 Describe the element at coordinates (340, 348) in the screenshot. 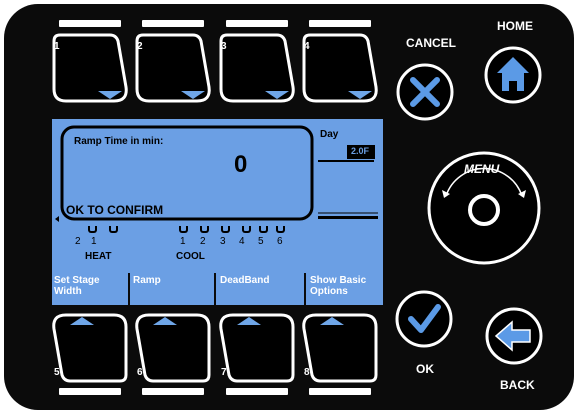

I see `soft-key-8: 8` at that location.